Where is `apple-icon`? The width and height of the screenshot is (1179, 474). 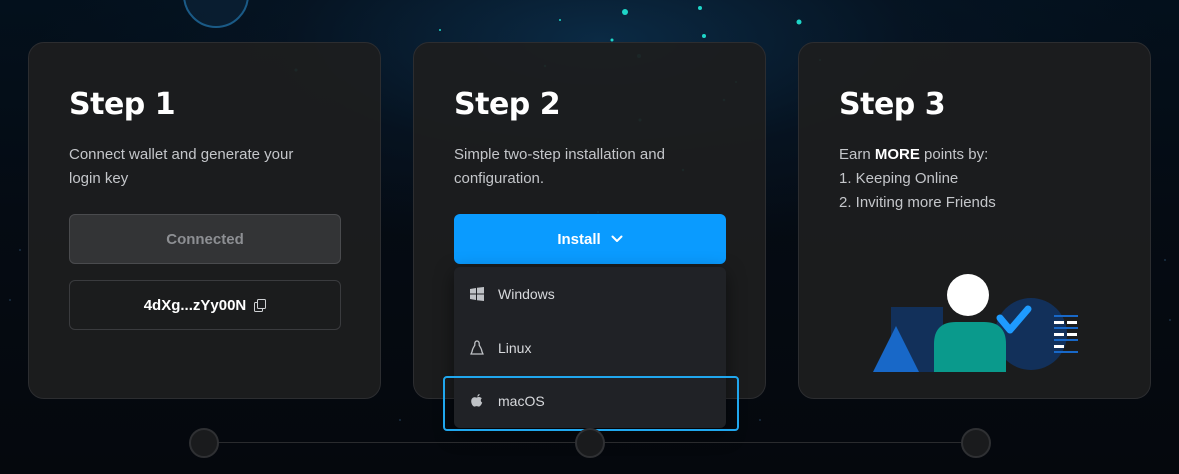
apple-icon is located at coordinates (477, 401).